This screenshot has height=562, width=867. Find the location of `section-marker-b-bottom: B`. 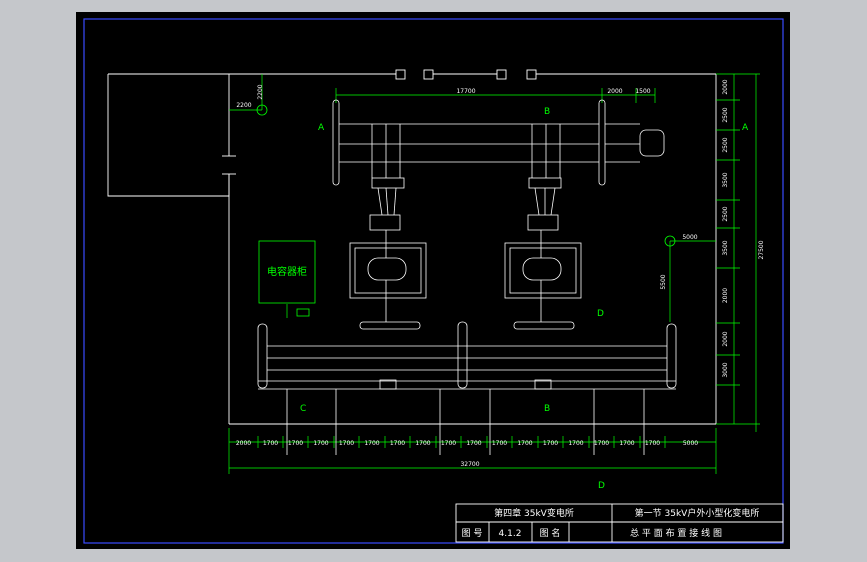

section-marker-b-bottom: B is located at coordinates (547, 409).